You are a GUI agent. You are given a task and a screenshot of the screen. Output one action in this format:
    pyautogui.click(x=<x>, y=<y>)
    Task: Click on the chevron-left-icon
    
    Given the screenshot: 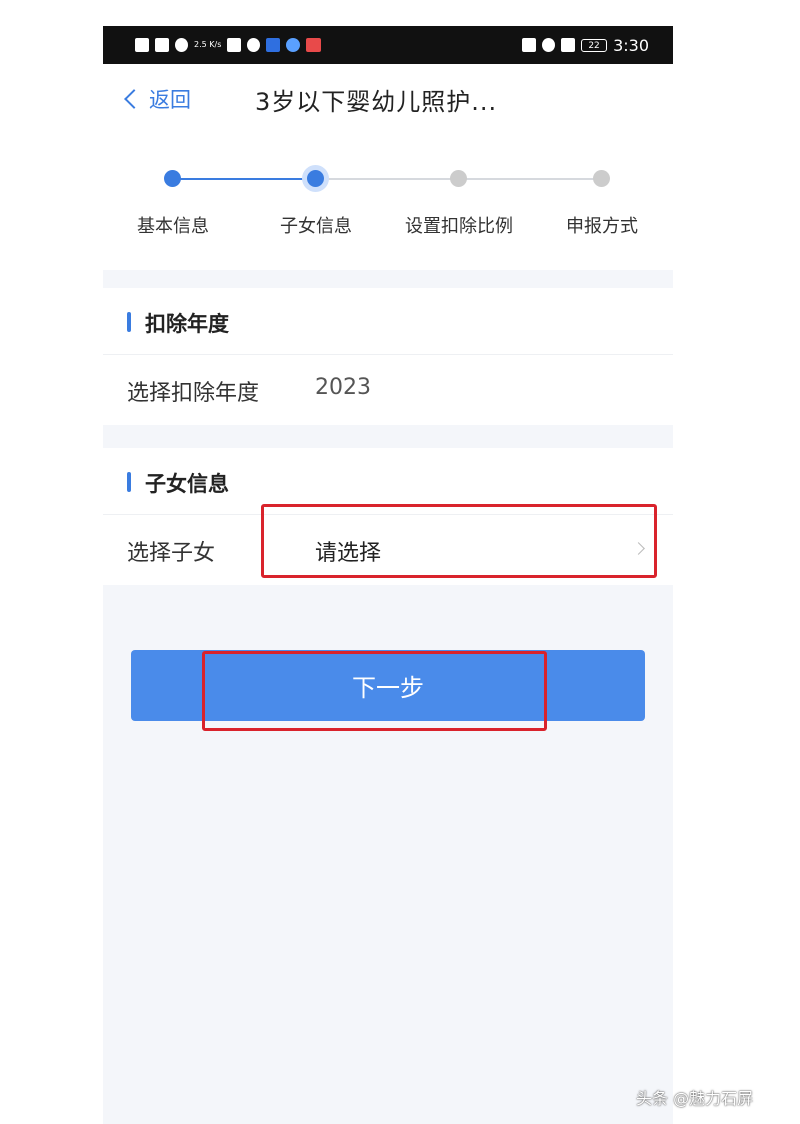 What is the action you would take?
    pyautogui.click(x=134, y=99)
    